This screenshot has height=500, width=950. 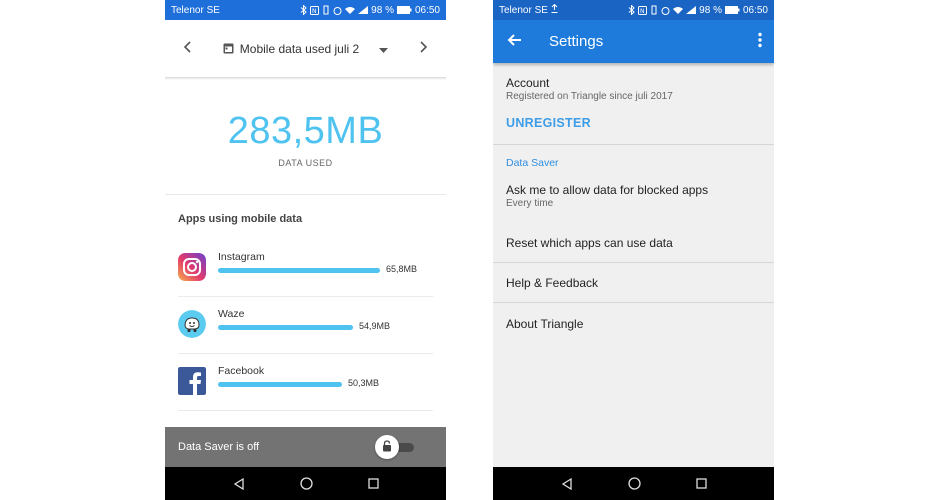 I want to click on account-subtitle: Registered on Triangle since juli 2017, so click(x=589, y=96).